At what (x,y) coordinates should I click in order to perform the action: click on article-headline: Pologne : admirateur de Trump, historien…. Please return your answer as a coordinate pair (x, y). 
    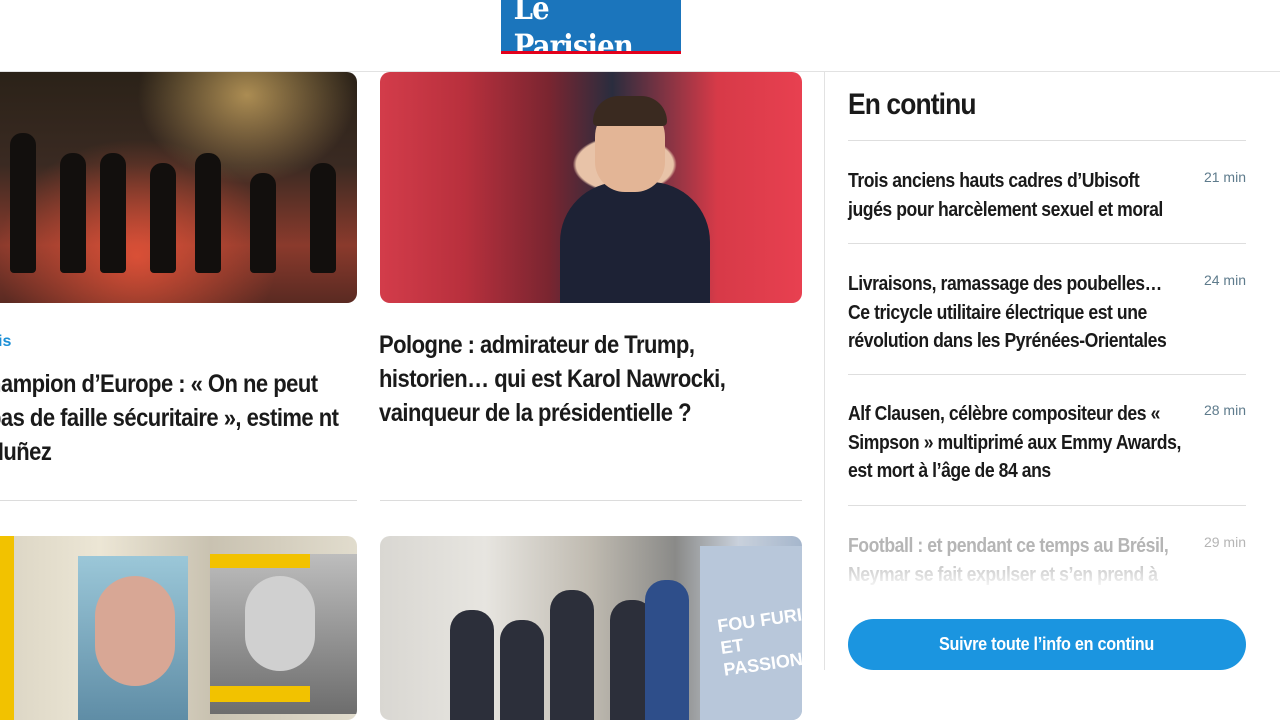
    Looking at the image, I should click on (590, 379).